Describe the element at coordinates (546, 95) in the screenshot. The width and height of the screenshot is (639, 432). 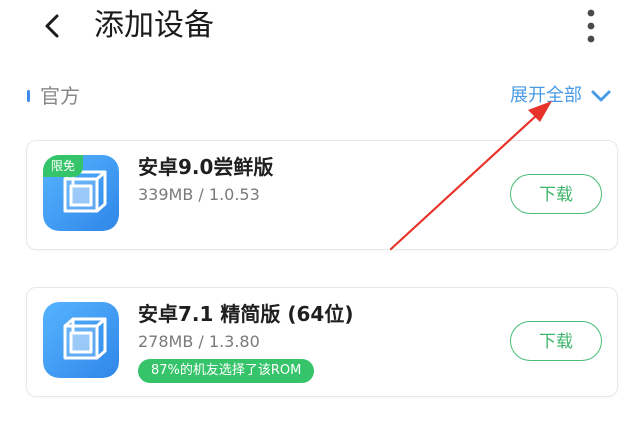
I see `expand-all-label: 展开全部` at that location.